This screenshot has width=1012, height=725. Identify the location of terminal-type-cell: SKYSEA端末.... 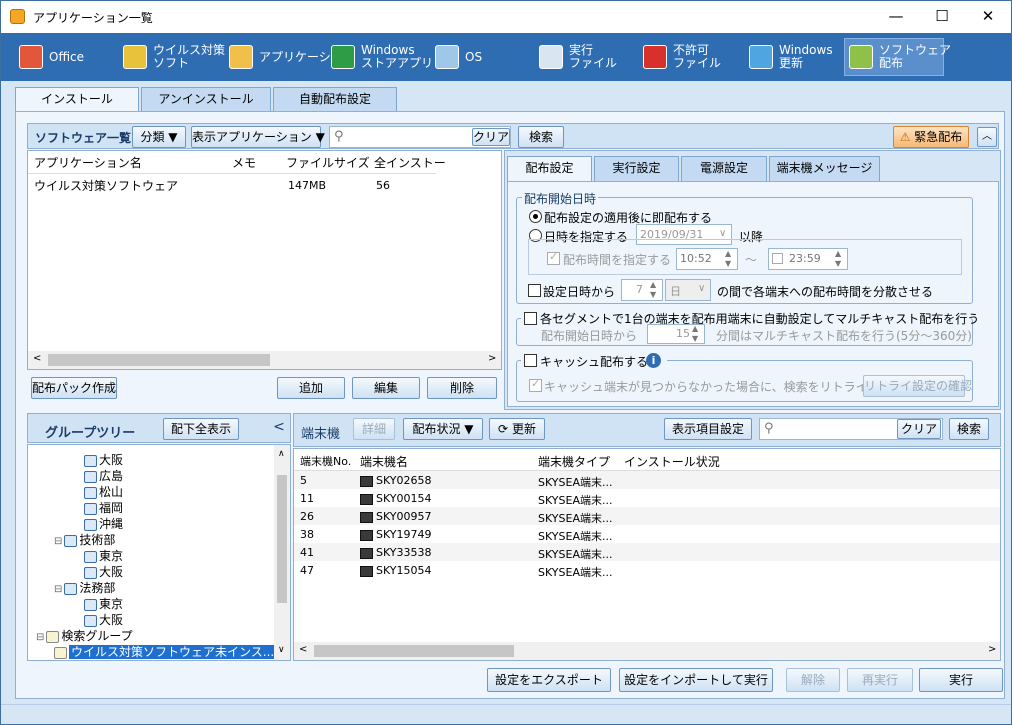
(575, 500).